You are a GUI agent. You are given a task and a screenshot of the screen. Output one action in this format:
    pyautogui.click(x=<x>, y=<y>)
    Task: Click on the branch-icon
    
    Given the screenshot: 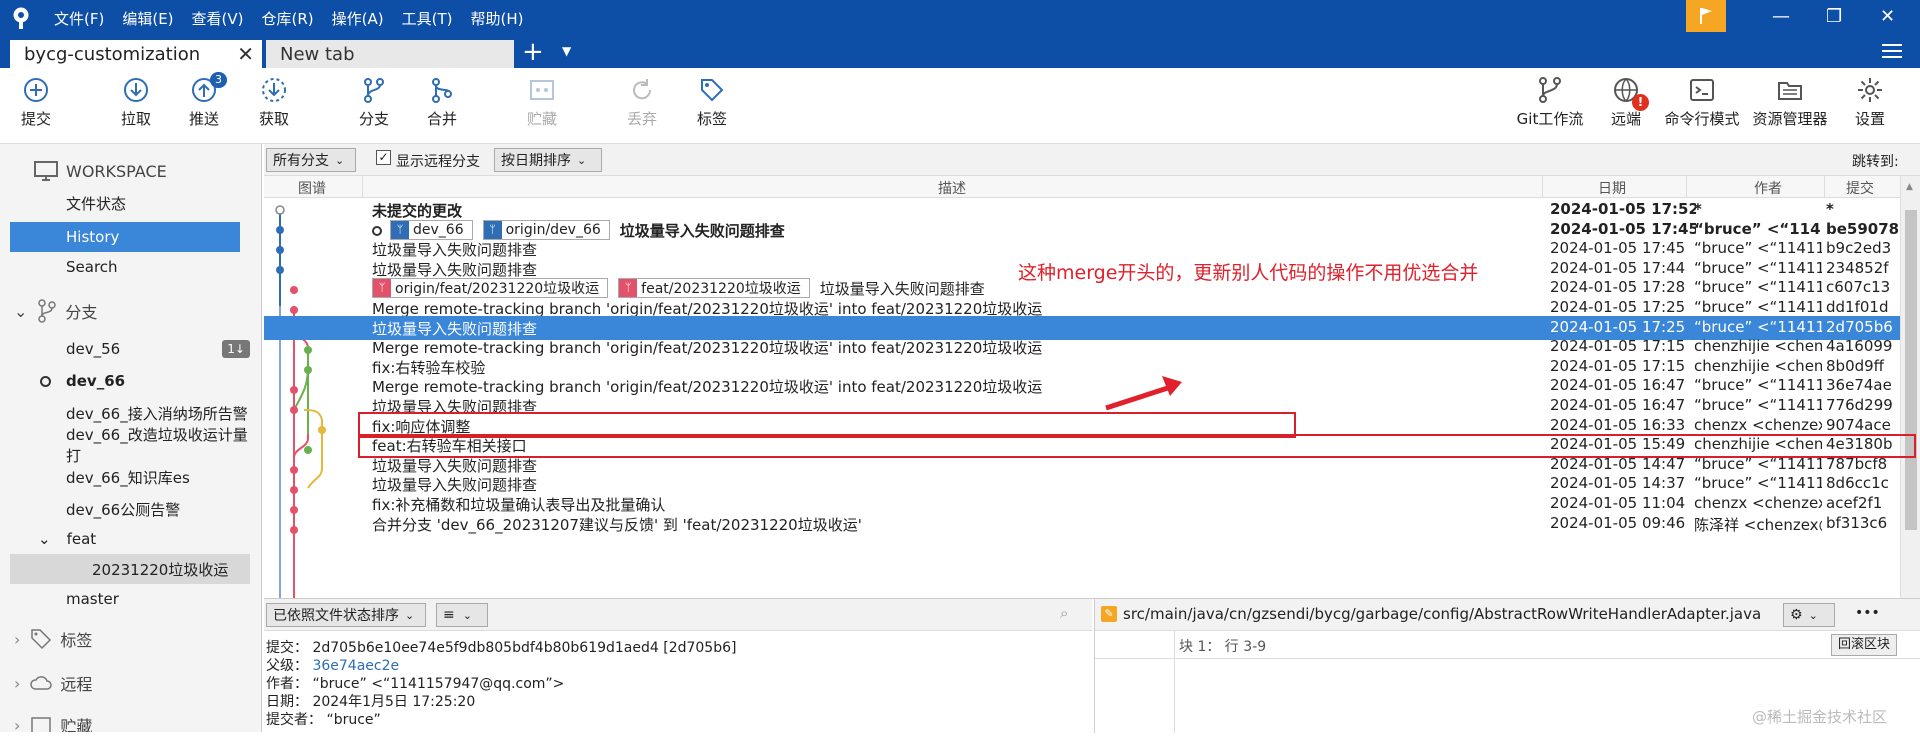 What is the action you would take?
    pyautogui.click(x=47, y=311)
    